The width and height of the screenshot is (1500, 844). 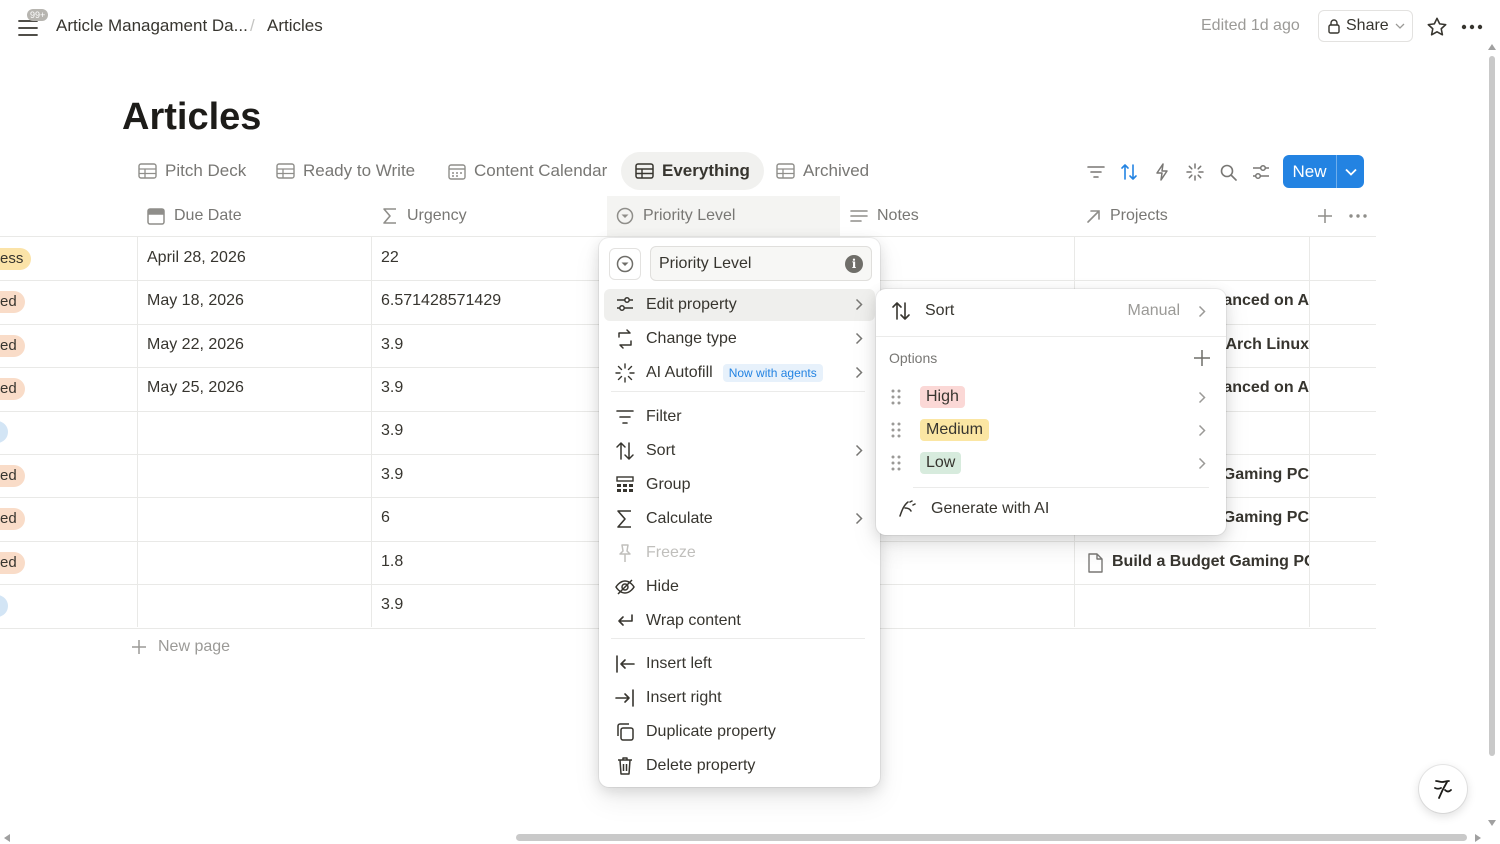 What do you see at coordinates (192, 171) in the screenshot?
I see `tab-pitch-deck: Pitch Deck` at bounding box center [192, 171].